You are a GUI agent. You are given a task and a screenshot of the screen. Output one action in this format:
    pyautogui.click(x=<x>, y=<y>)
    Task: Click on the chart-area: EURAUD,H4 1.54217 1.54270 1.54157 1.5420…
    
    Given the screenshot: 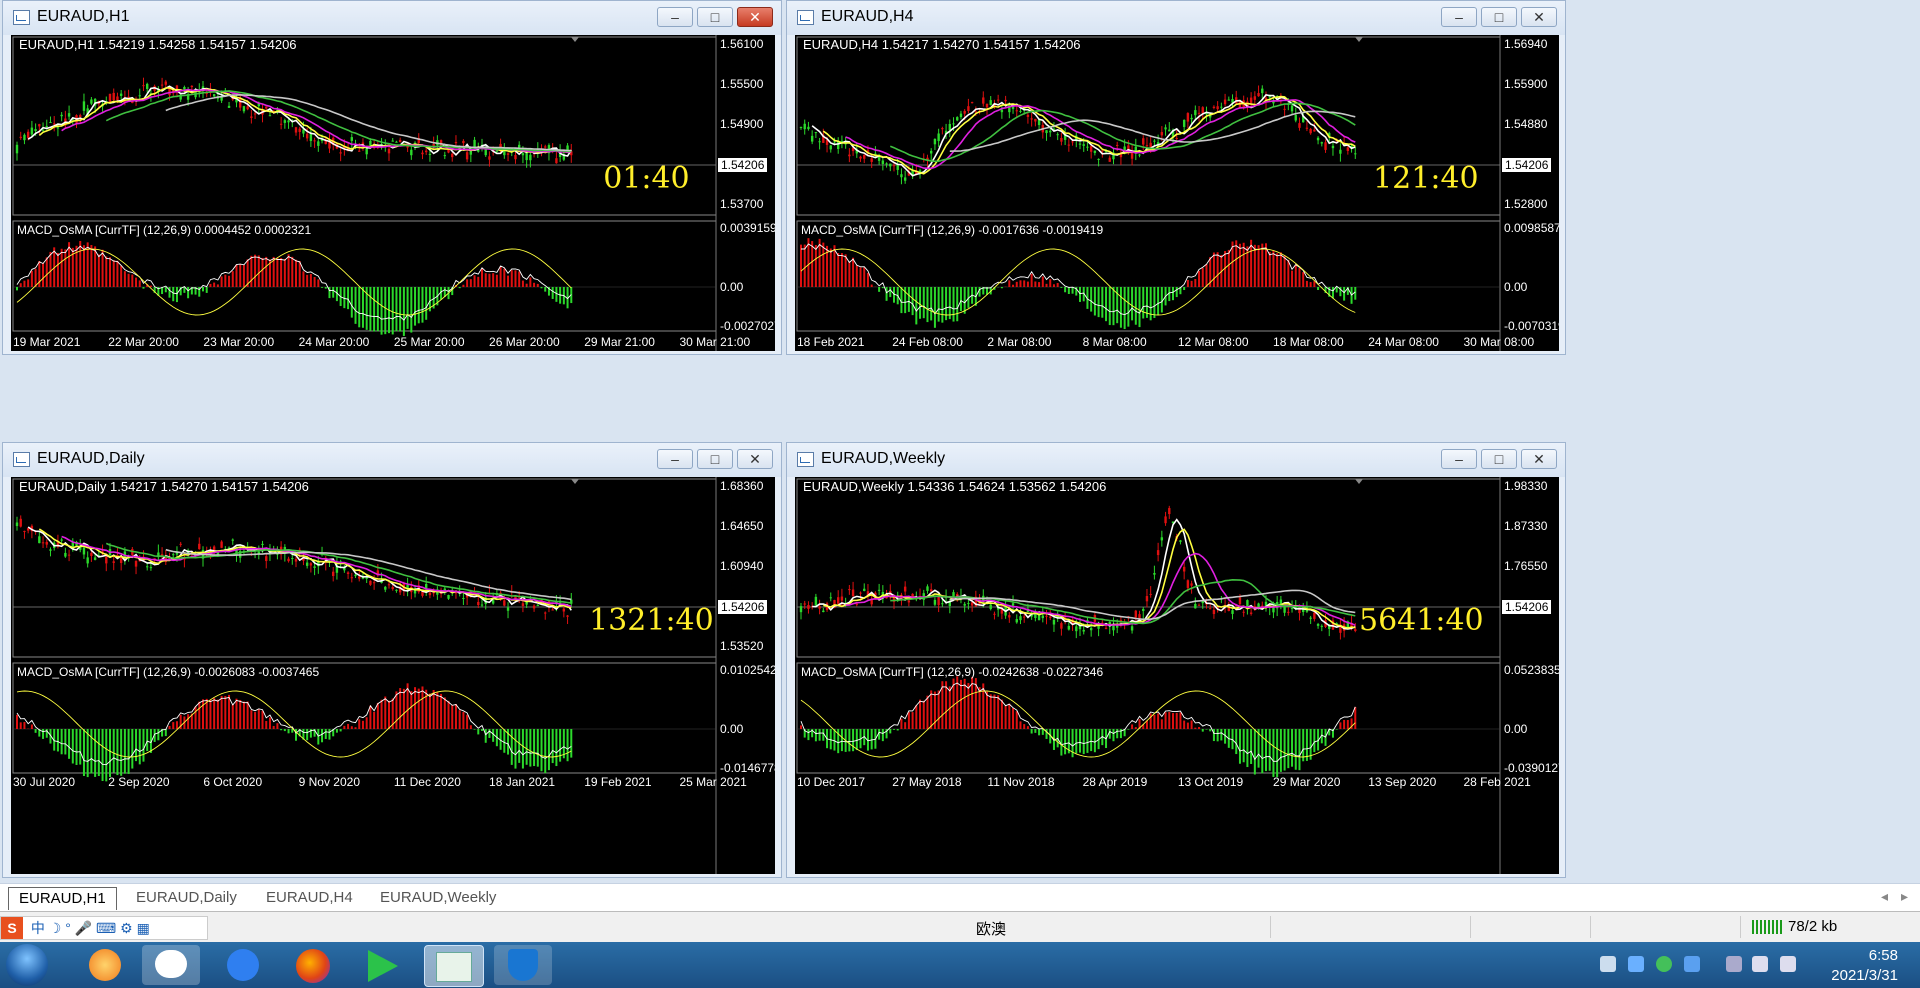 What is the action you would take?
    pyautogui.click(x=1177, y=193)
    